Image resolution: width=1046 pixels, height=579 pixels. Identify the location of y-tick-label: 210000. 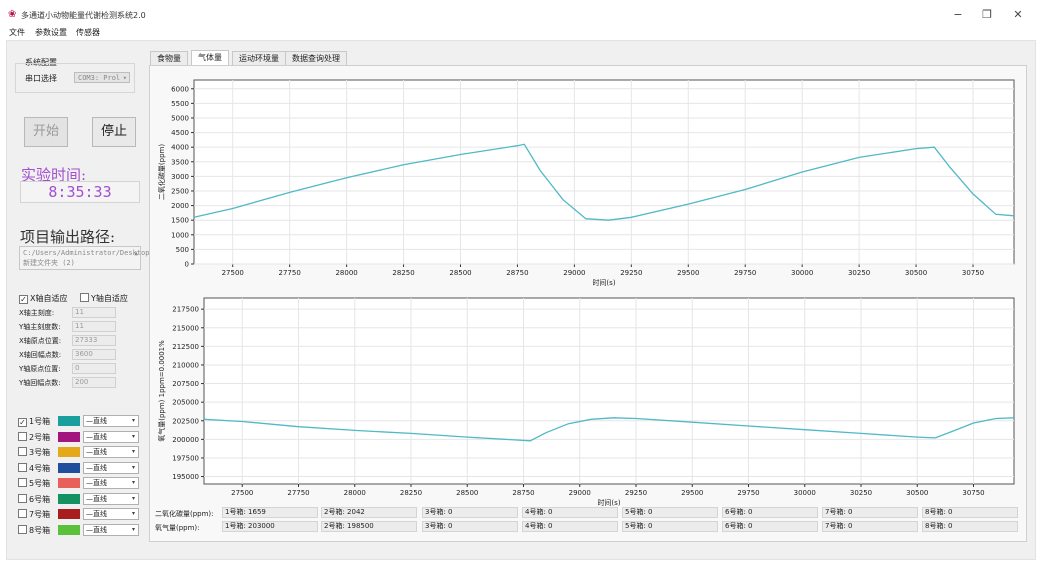
(185, 365).